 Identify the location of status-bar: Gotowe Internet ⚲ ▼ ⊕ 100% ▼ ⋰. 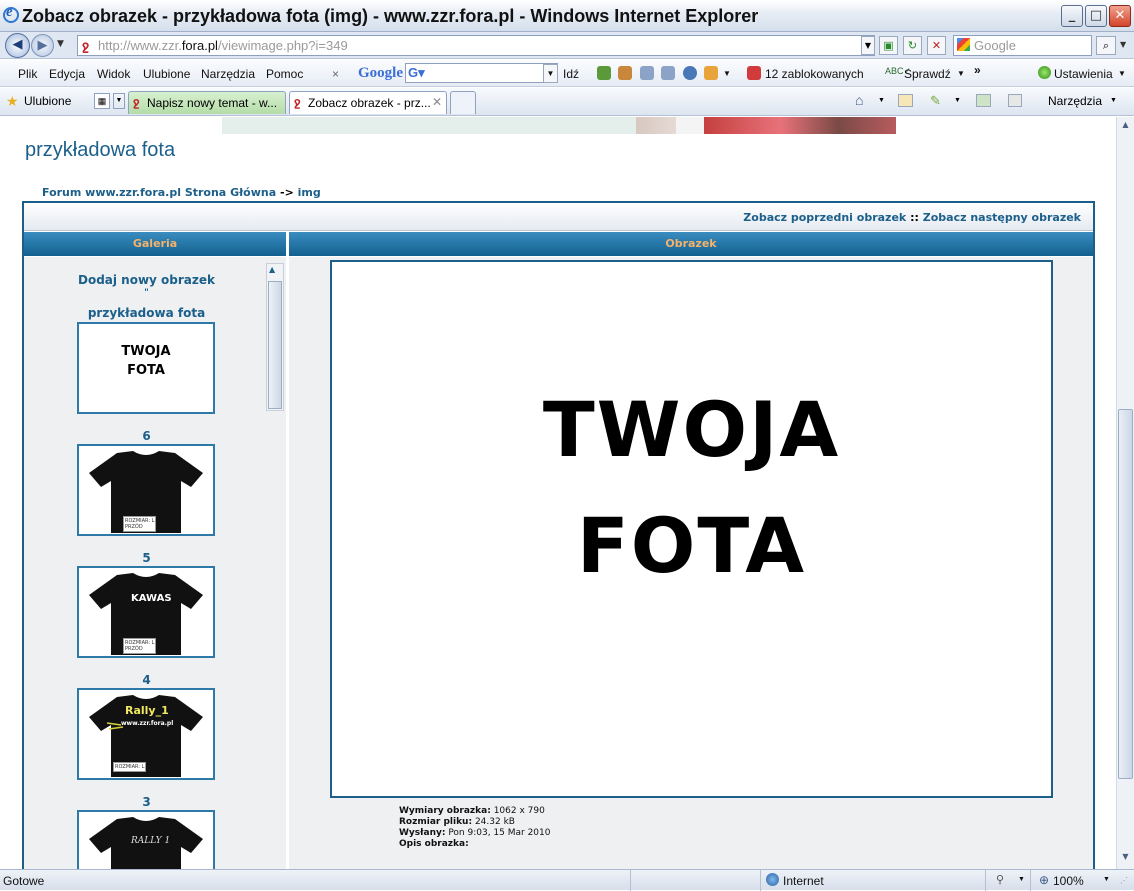
(567, 880).